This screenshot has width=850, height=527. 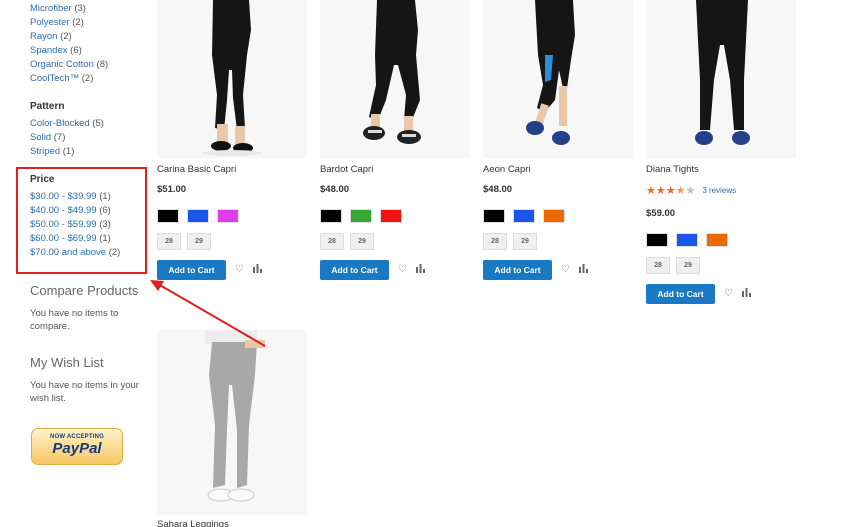 I want to click on product-name: Aeon Capri, so click(x=558, y=169).